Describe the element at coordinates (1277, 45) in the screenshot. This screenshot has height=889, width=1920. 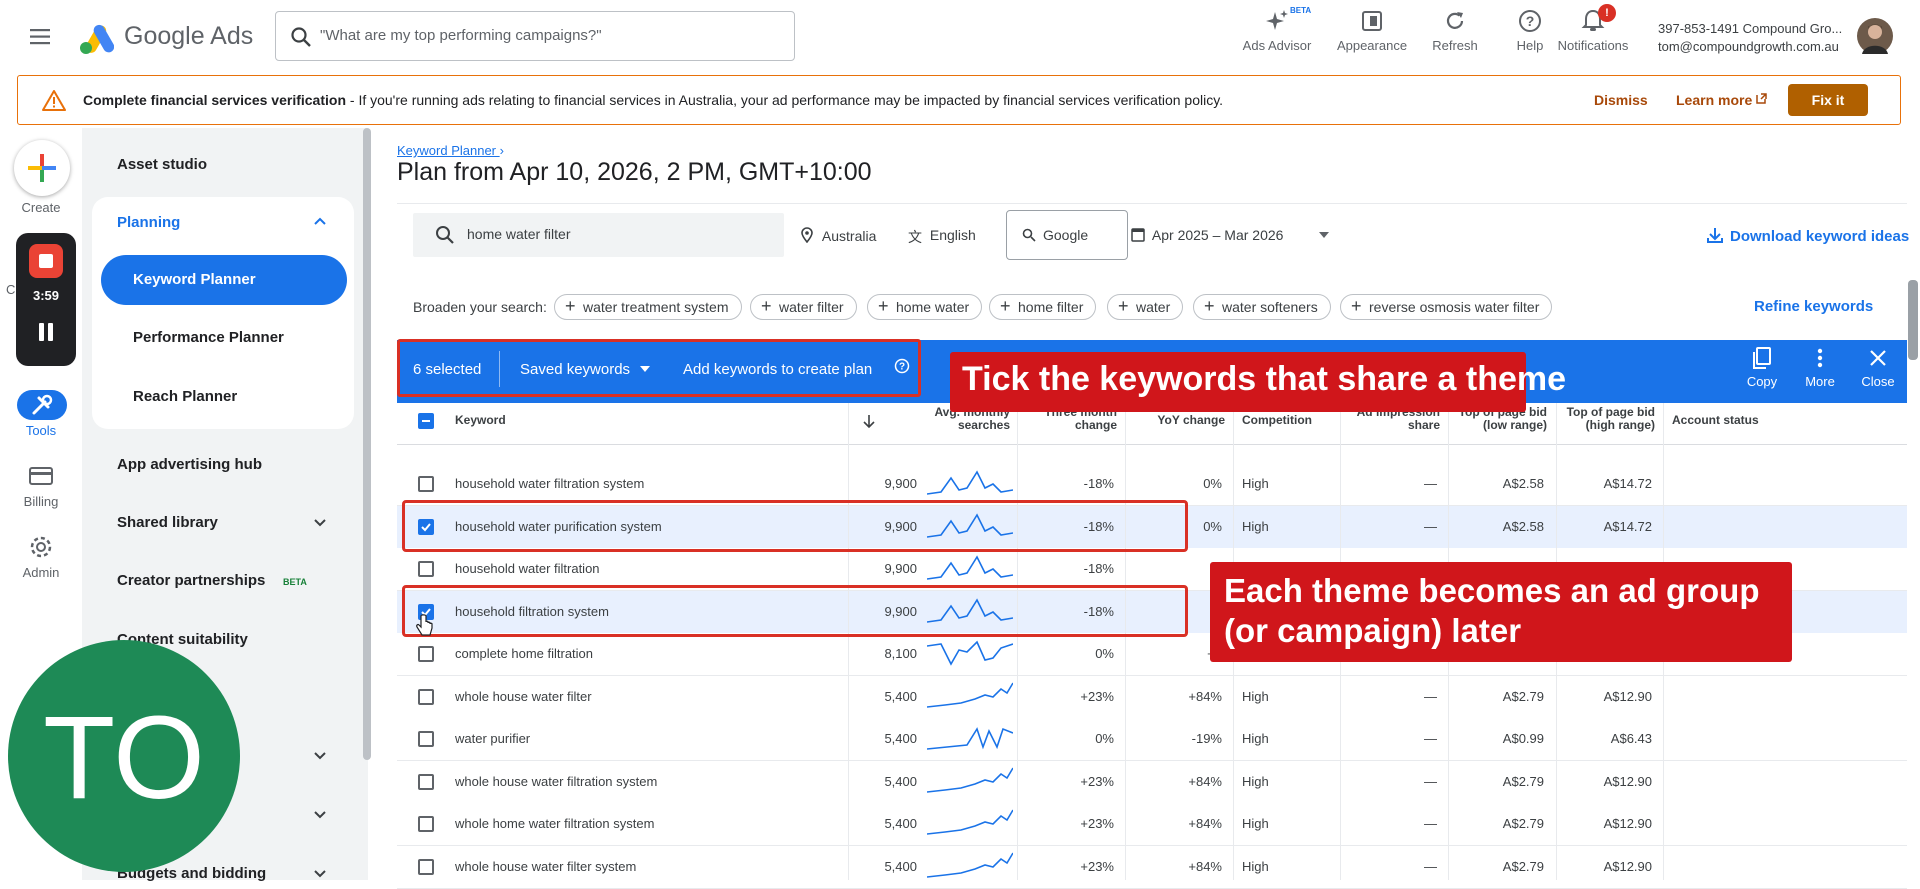
I see `ads-advisor-label: Ads Advisor` at that location.